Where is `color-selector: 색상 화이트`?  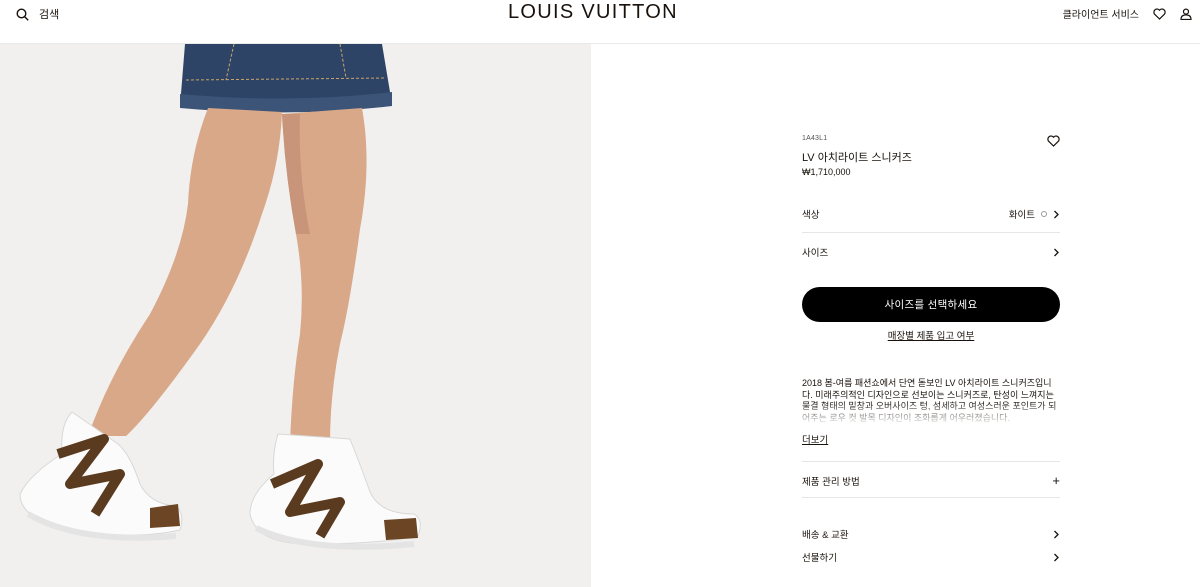 color-selector: 색상 화이트 is located at coordinates (931, 214).